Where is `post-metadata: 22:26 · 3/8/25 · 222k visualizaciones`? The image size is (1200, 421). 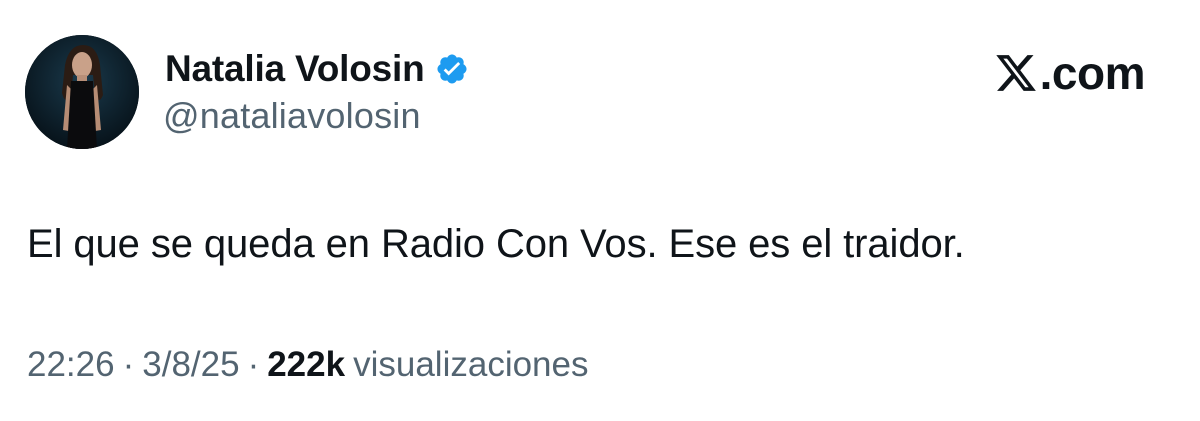 post-metadata: 22:26 · 3/8/25 · 222k visualizaciones is located at coordinates (308, 365).